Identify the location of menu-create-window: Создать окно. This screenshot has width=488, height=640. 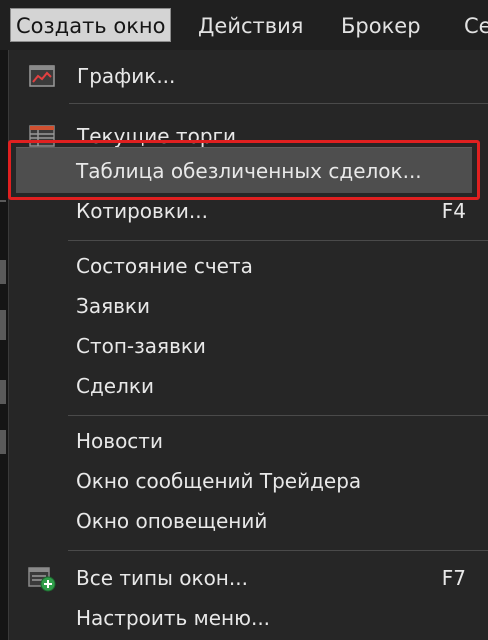
(91, 25).